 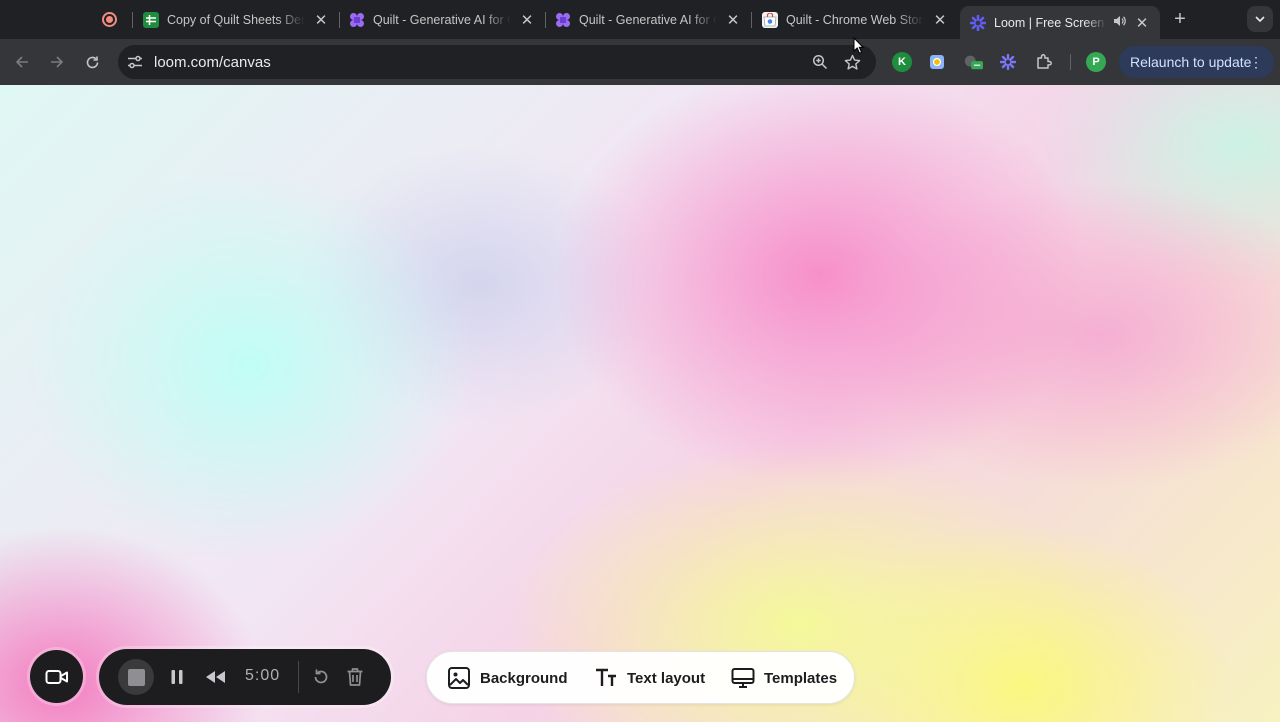 What do you see at coordinates (937, 62) in the screenshot?
I see `extension-photo-icon` at bounding box center [937, 62].